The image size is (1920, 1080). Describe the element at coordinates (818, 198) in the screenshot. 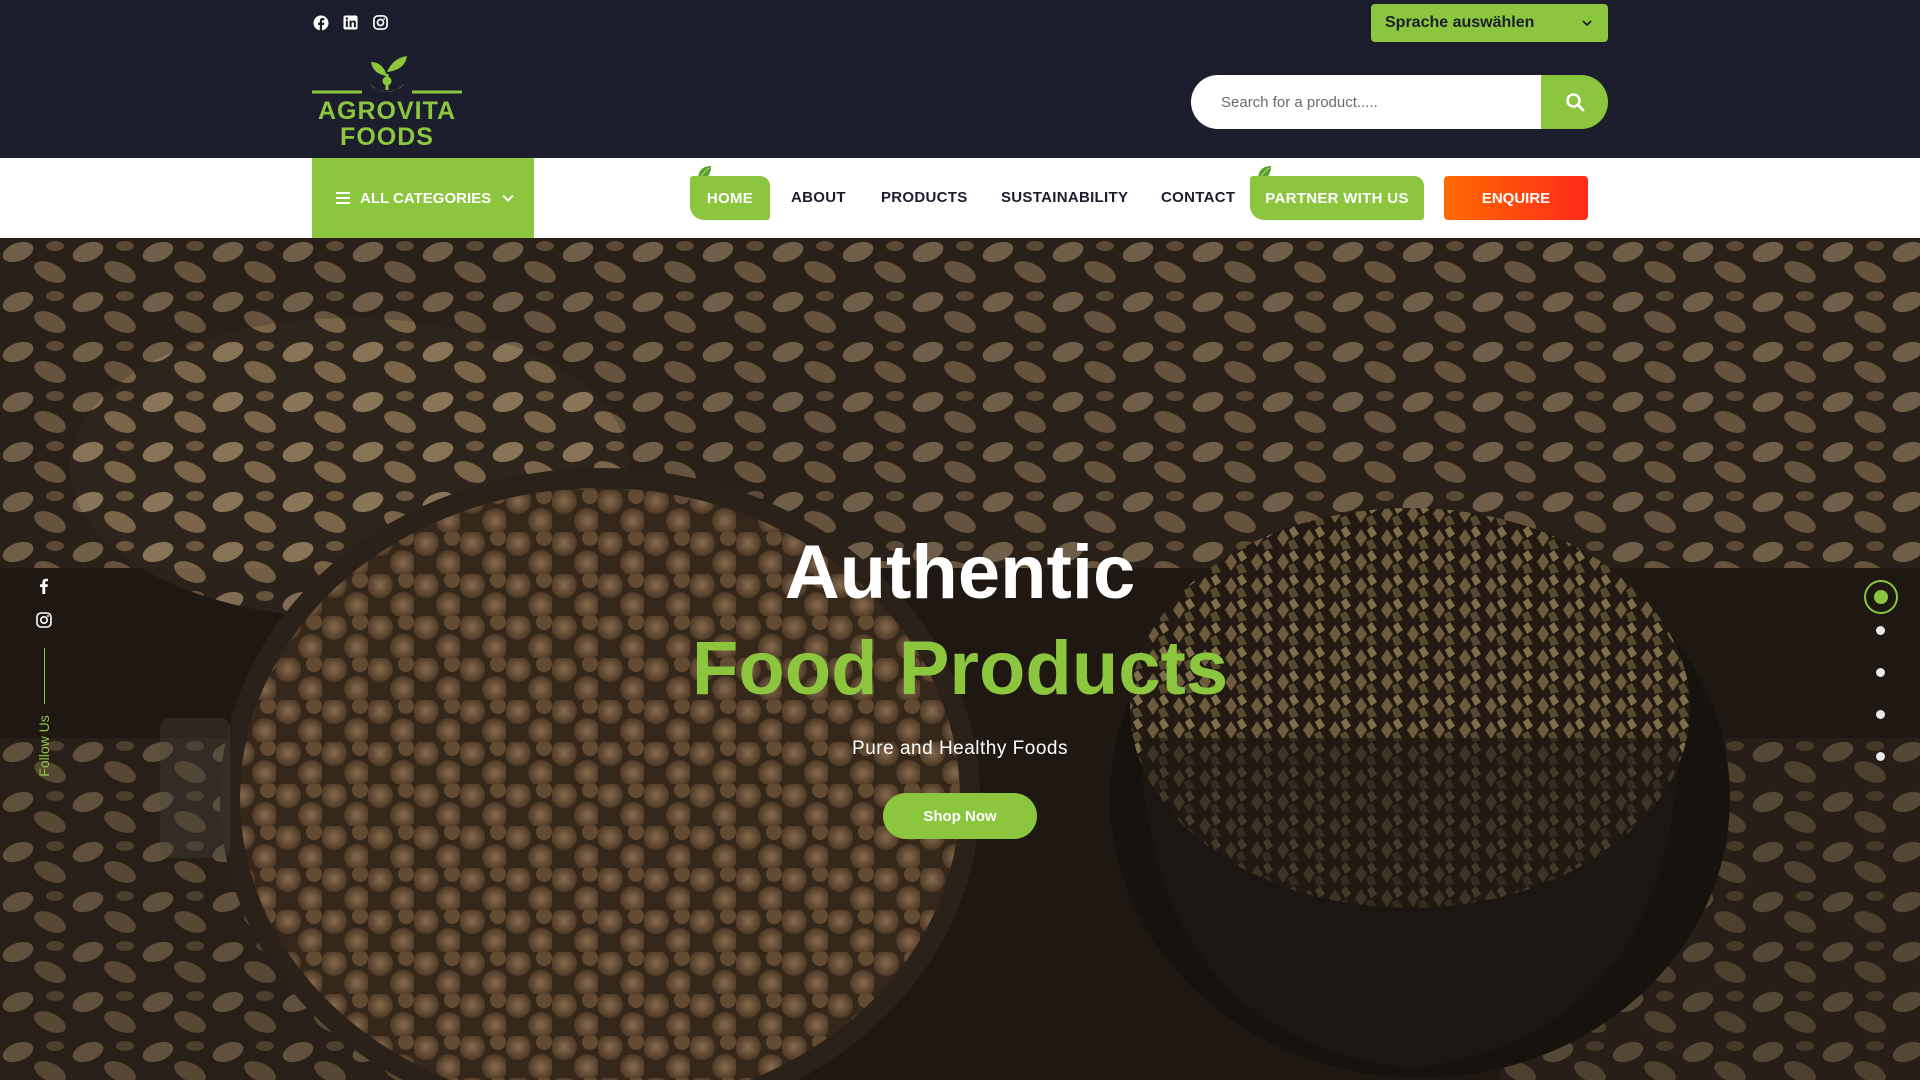

I see `nav-about: ABOUT` at that location.